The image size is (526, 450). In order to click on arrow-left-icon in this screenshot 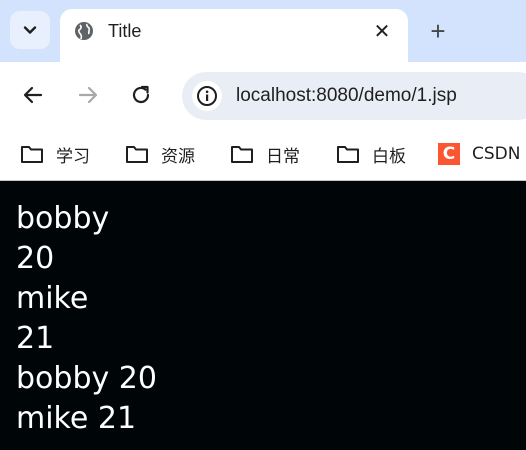, I will do `click(33, 95)`.